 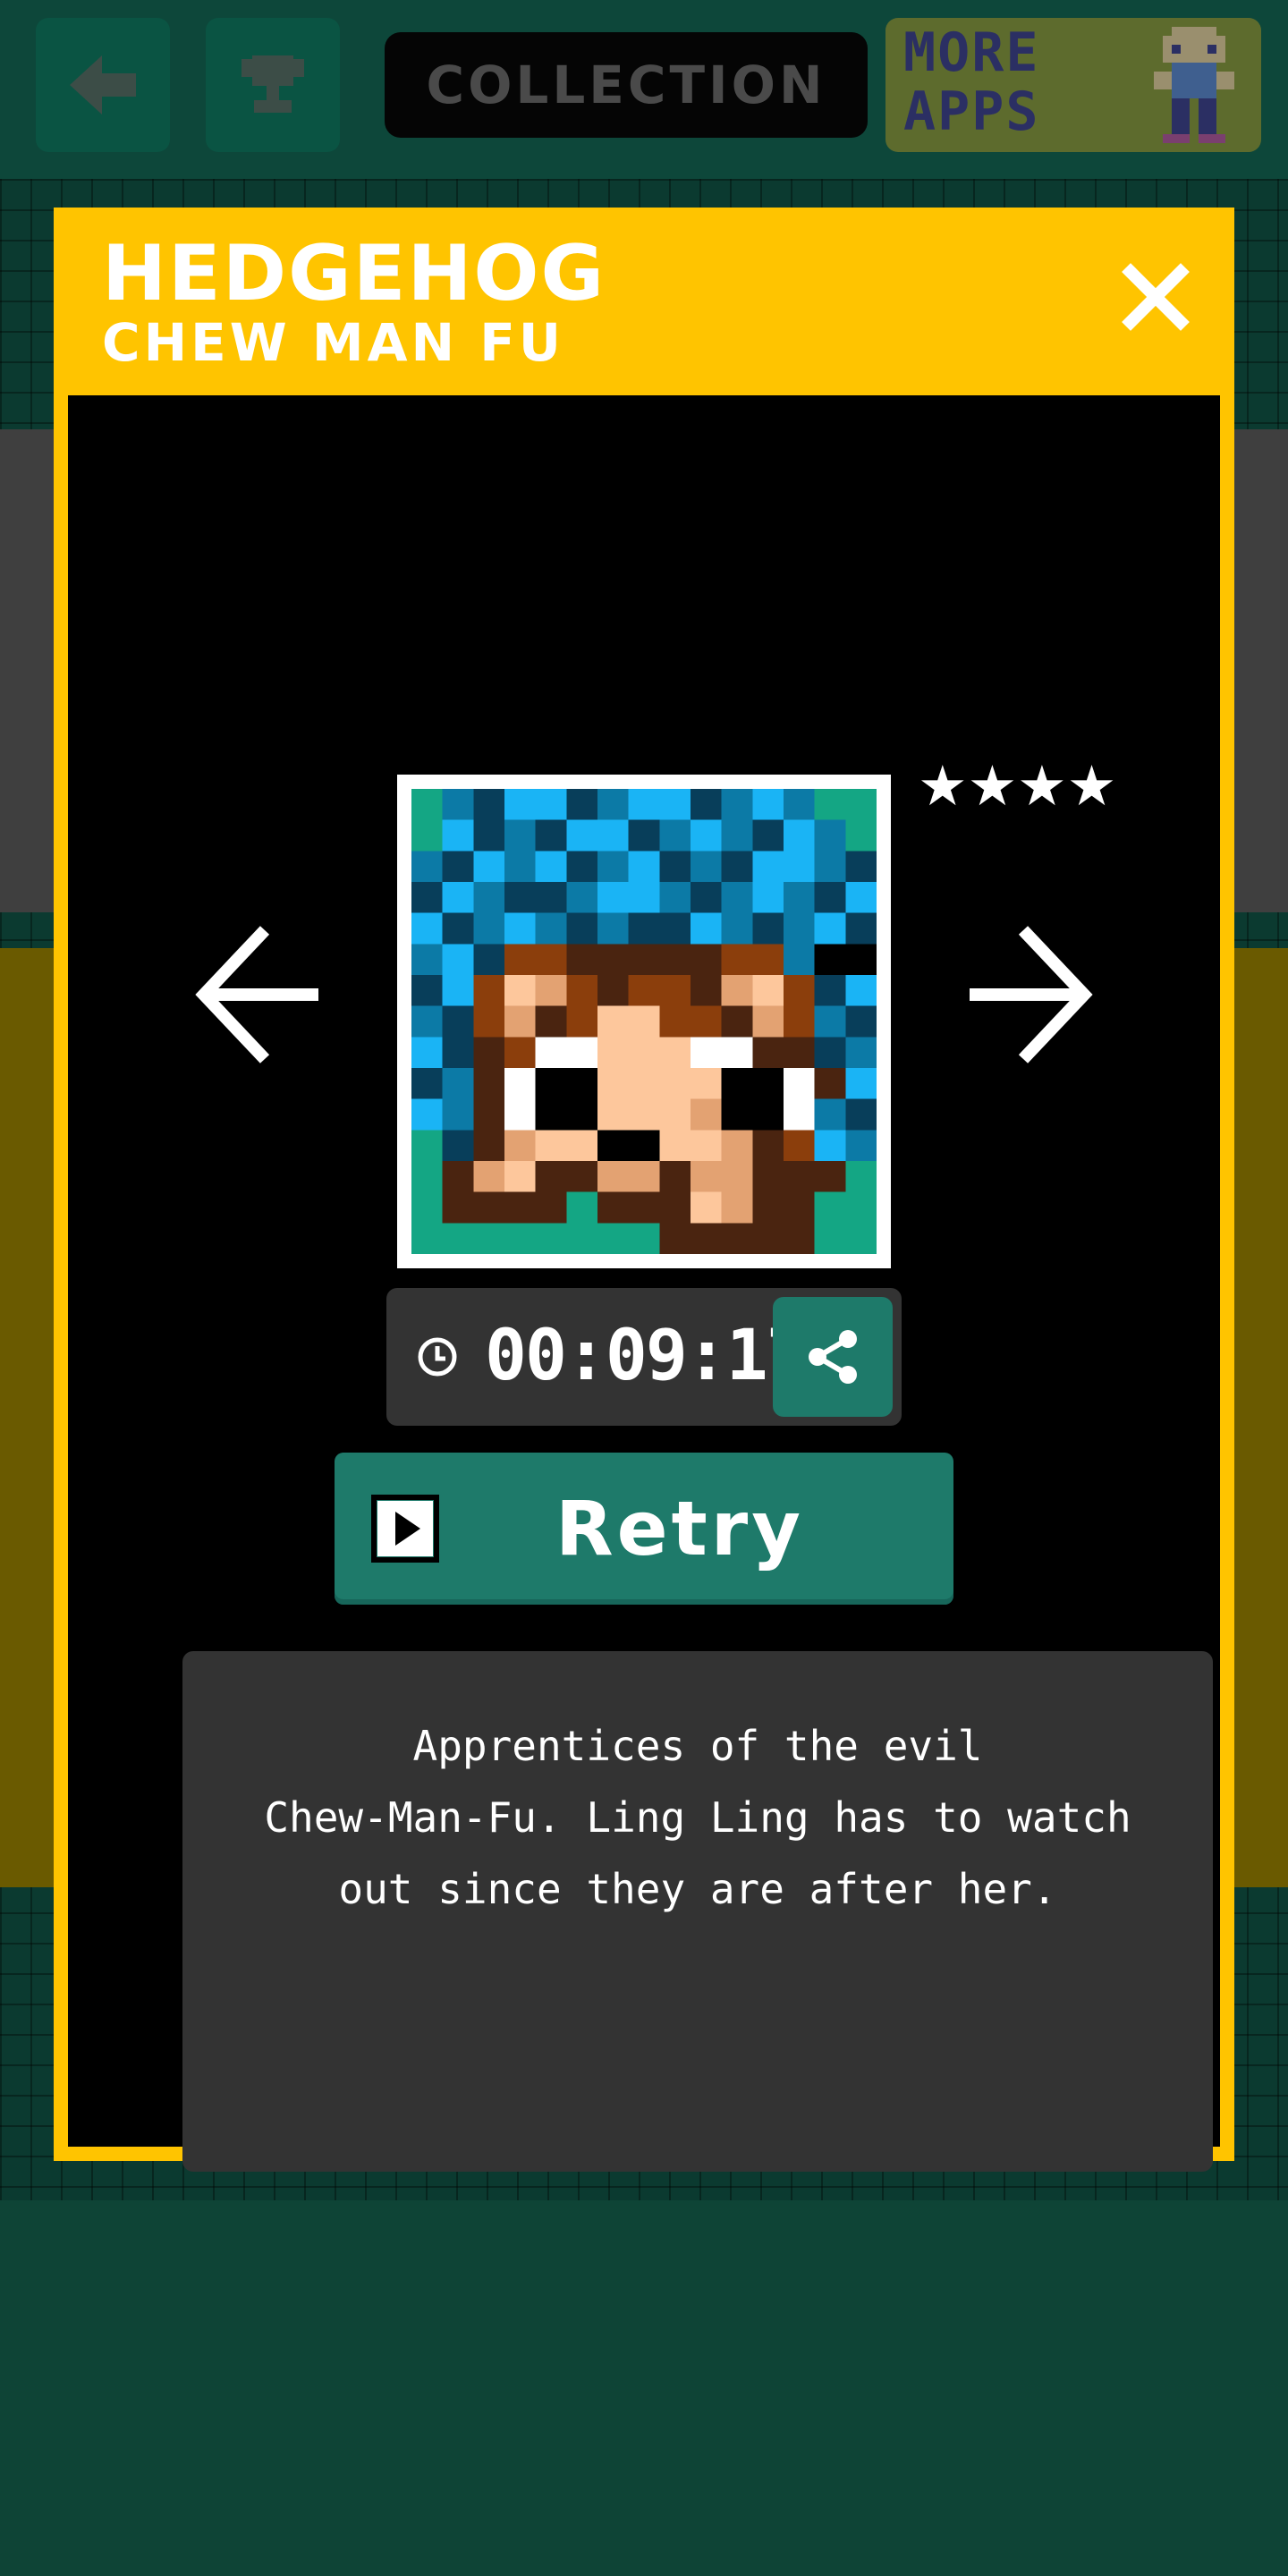 I want to click on page-title: COLLECTION, so click(x=626, y=85).